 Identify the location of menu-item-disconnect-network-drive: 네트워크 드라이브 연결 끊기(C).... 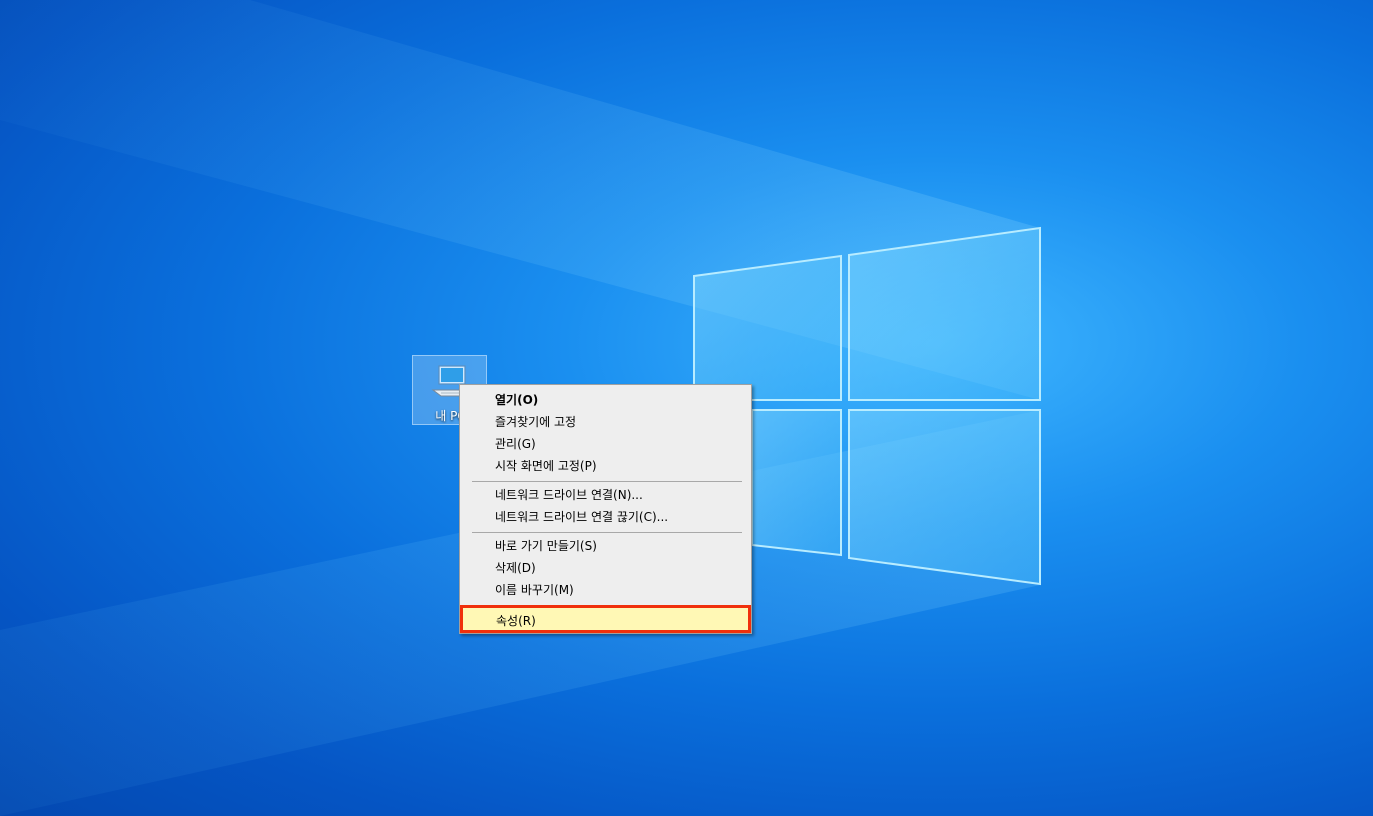
(605, 517).